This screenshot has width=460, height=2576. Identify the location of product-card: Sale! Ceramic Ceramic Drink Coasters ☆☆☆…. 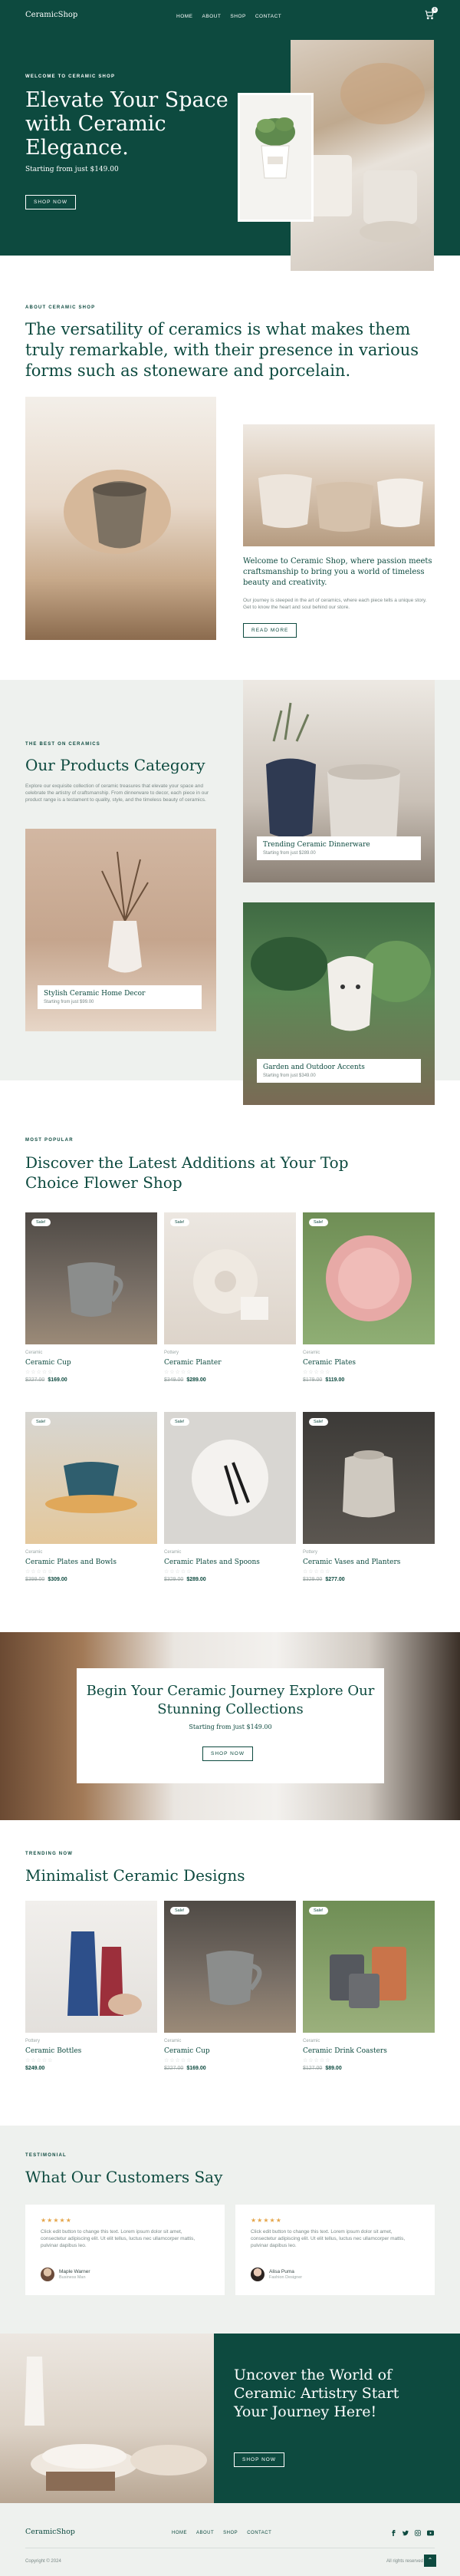
(369, 1986).